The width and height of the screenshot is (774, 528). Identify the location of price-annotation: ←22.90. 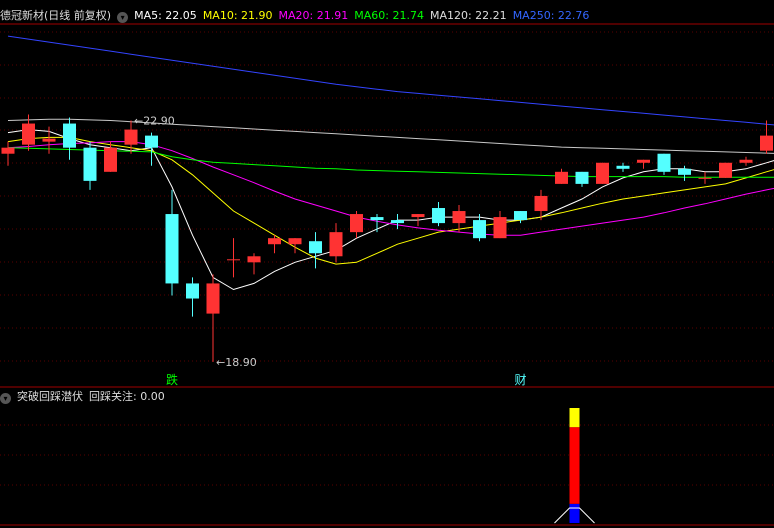
(154, 121).